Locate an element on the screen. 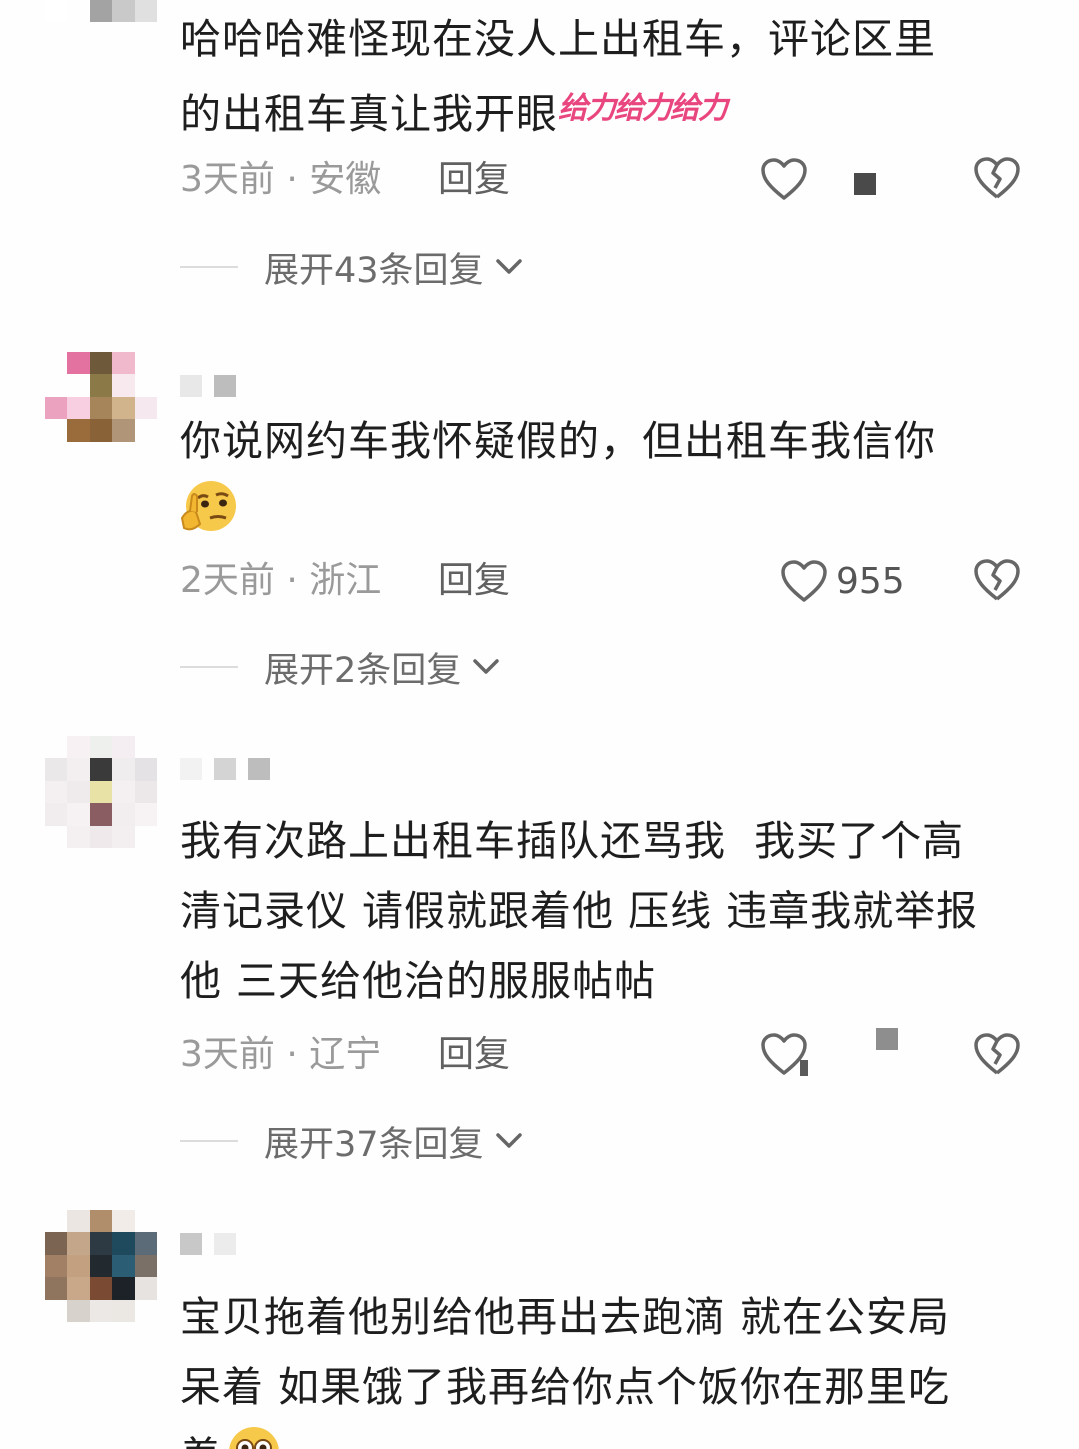 This screenshot has width=1079, height=1449. comment-text: 哈哈哈难怪现在没人上出租车，评论区里 的出租车真让我开眼给力给力给力 is located at coordinates (558, 76).